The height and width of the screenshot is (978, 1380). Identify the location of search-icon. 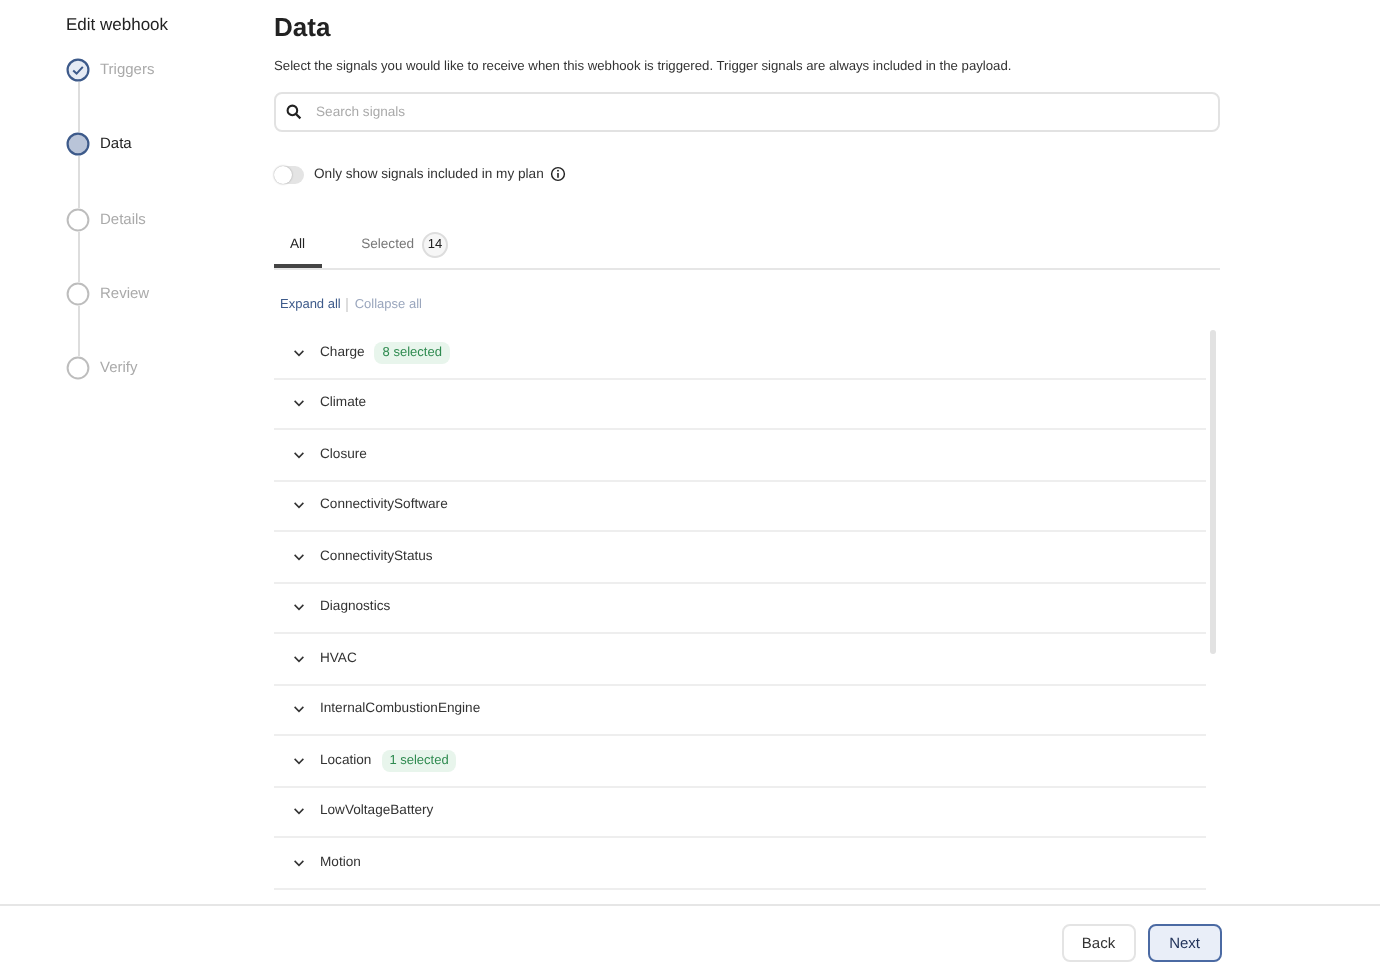
(294, 112).